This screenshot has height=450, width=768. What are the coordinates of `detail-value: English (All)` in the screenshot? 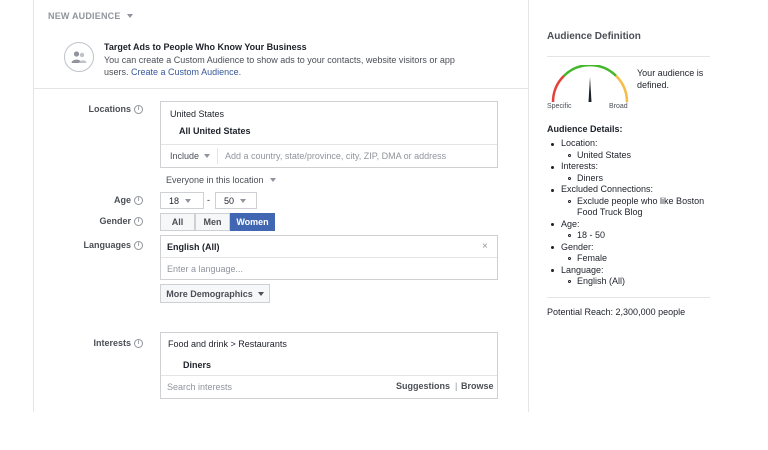 It's located at (647, 282).